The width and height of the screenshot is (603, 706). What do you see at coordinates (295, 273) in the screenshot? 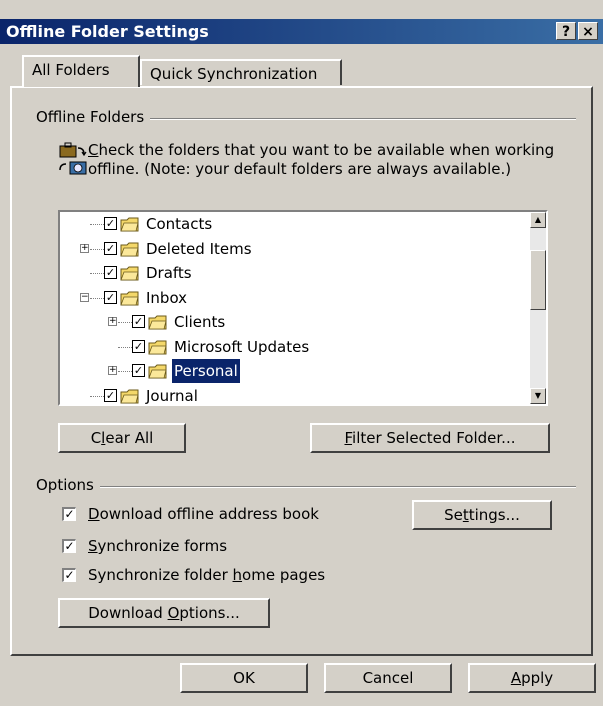
I see `tree-row: ✓ Drafts` at bounding box center [295, 273].